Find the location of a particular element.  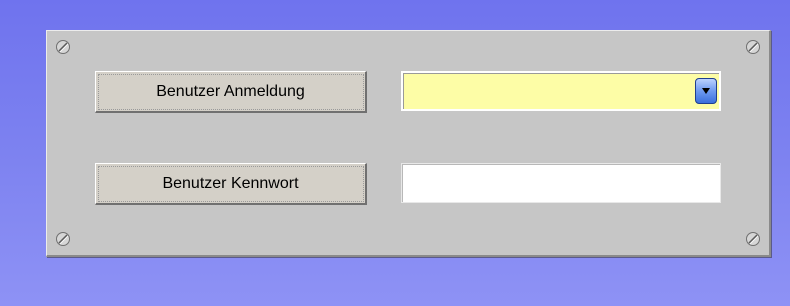

login-label-text: Benutzer Anmeldung is located at coordinates (230, 91).